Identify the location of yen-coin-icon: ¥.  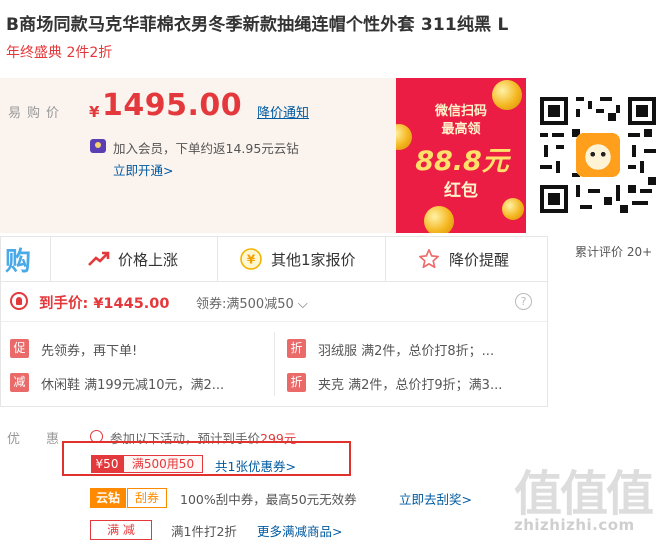
(251, 259).